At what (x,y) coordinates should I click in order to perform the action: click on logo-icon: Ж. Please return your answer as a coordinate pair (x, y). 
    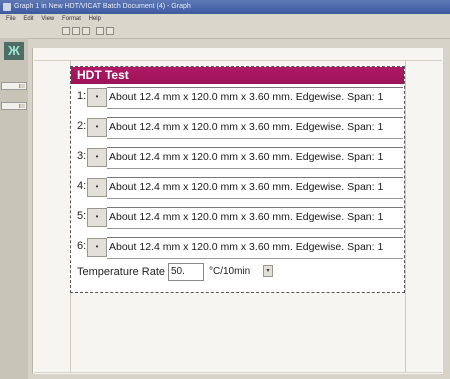
    Looking at the image, I should click on (14, 51).